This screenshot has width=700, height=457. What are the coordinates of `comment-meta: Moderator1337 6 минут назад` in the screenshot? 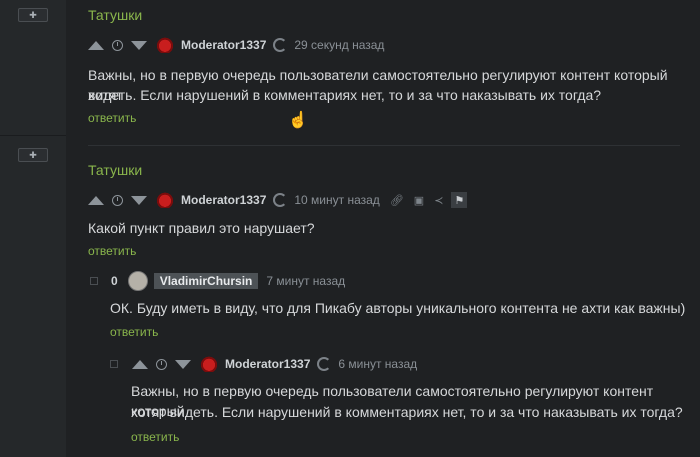 It's located at (263, 364).